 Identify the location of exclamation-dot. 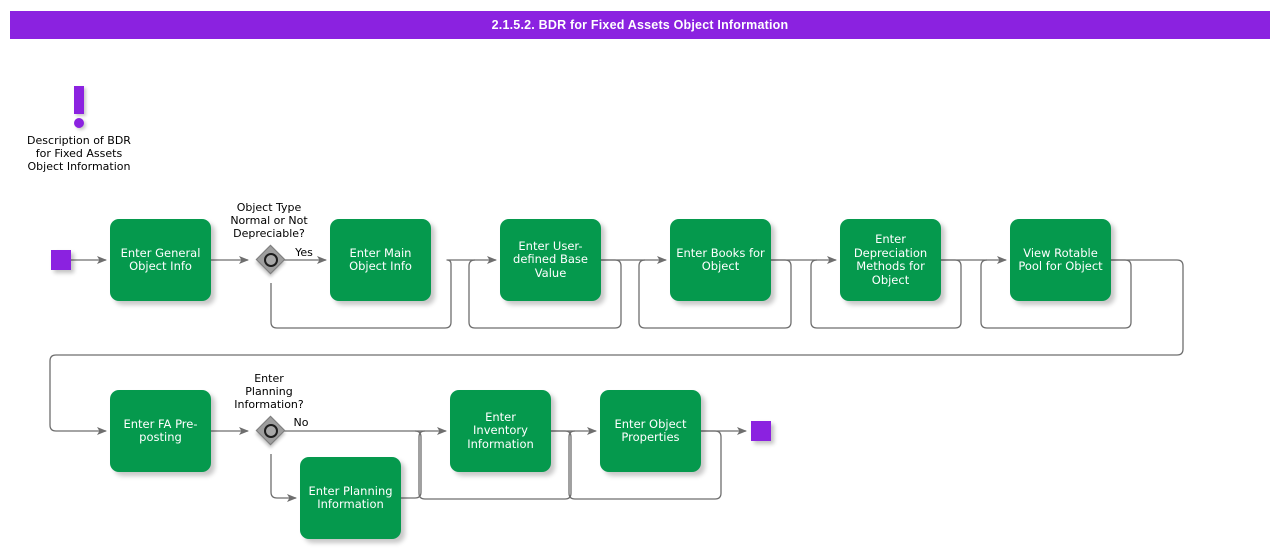
(79, 123).